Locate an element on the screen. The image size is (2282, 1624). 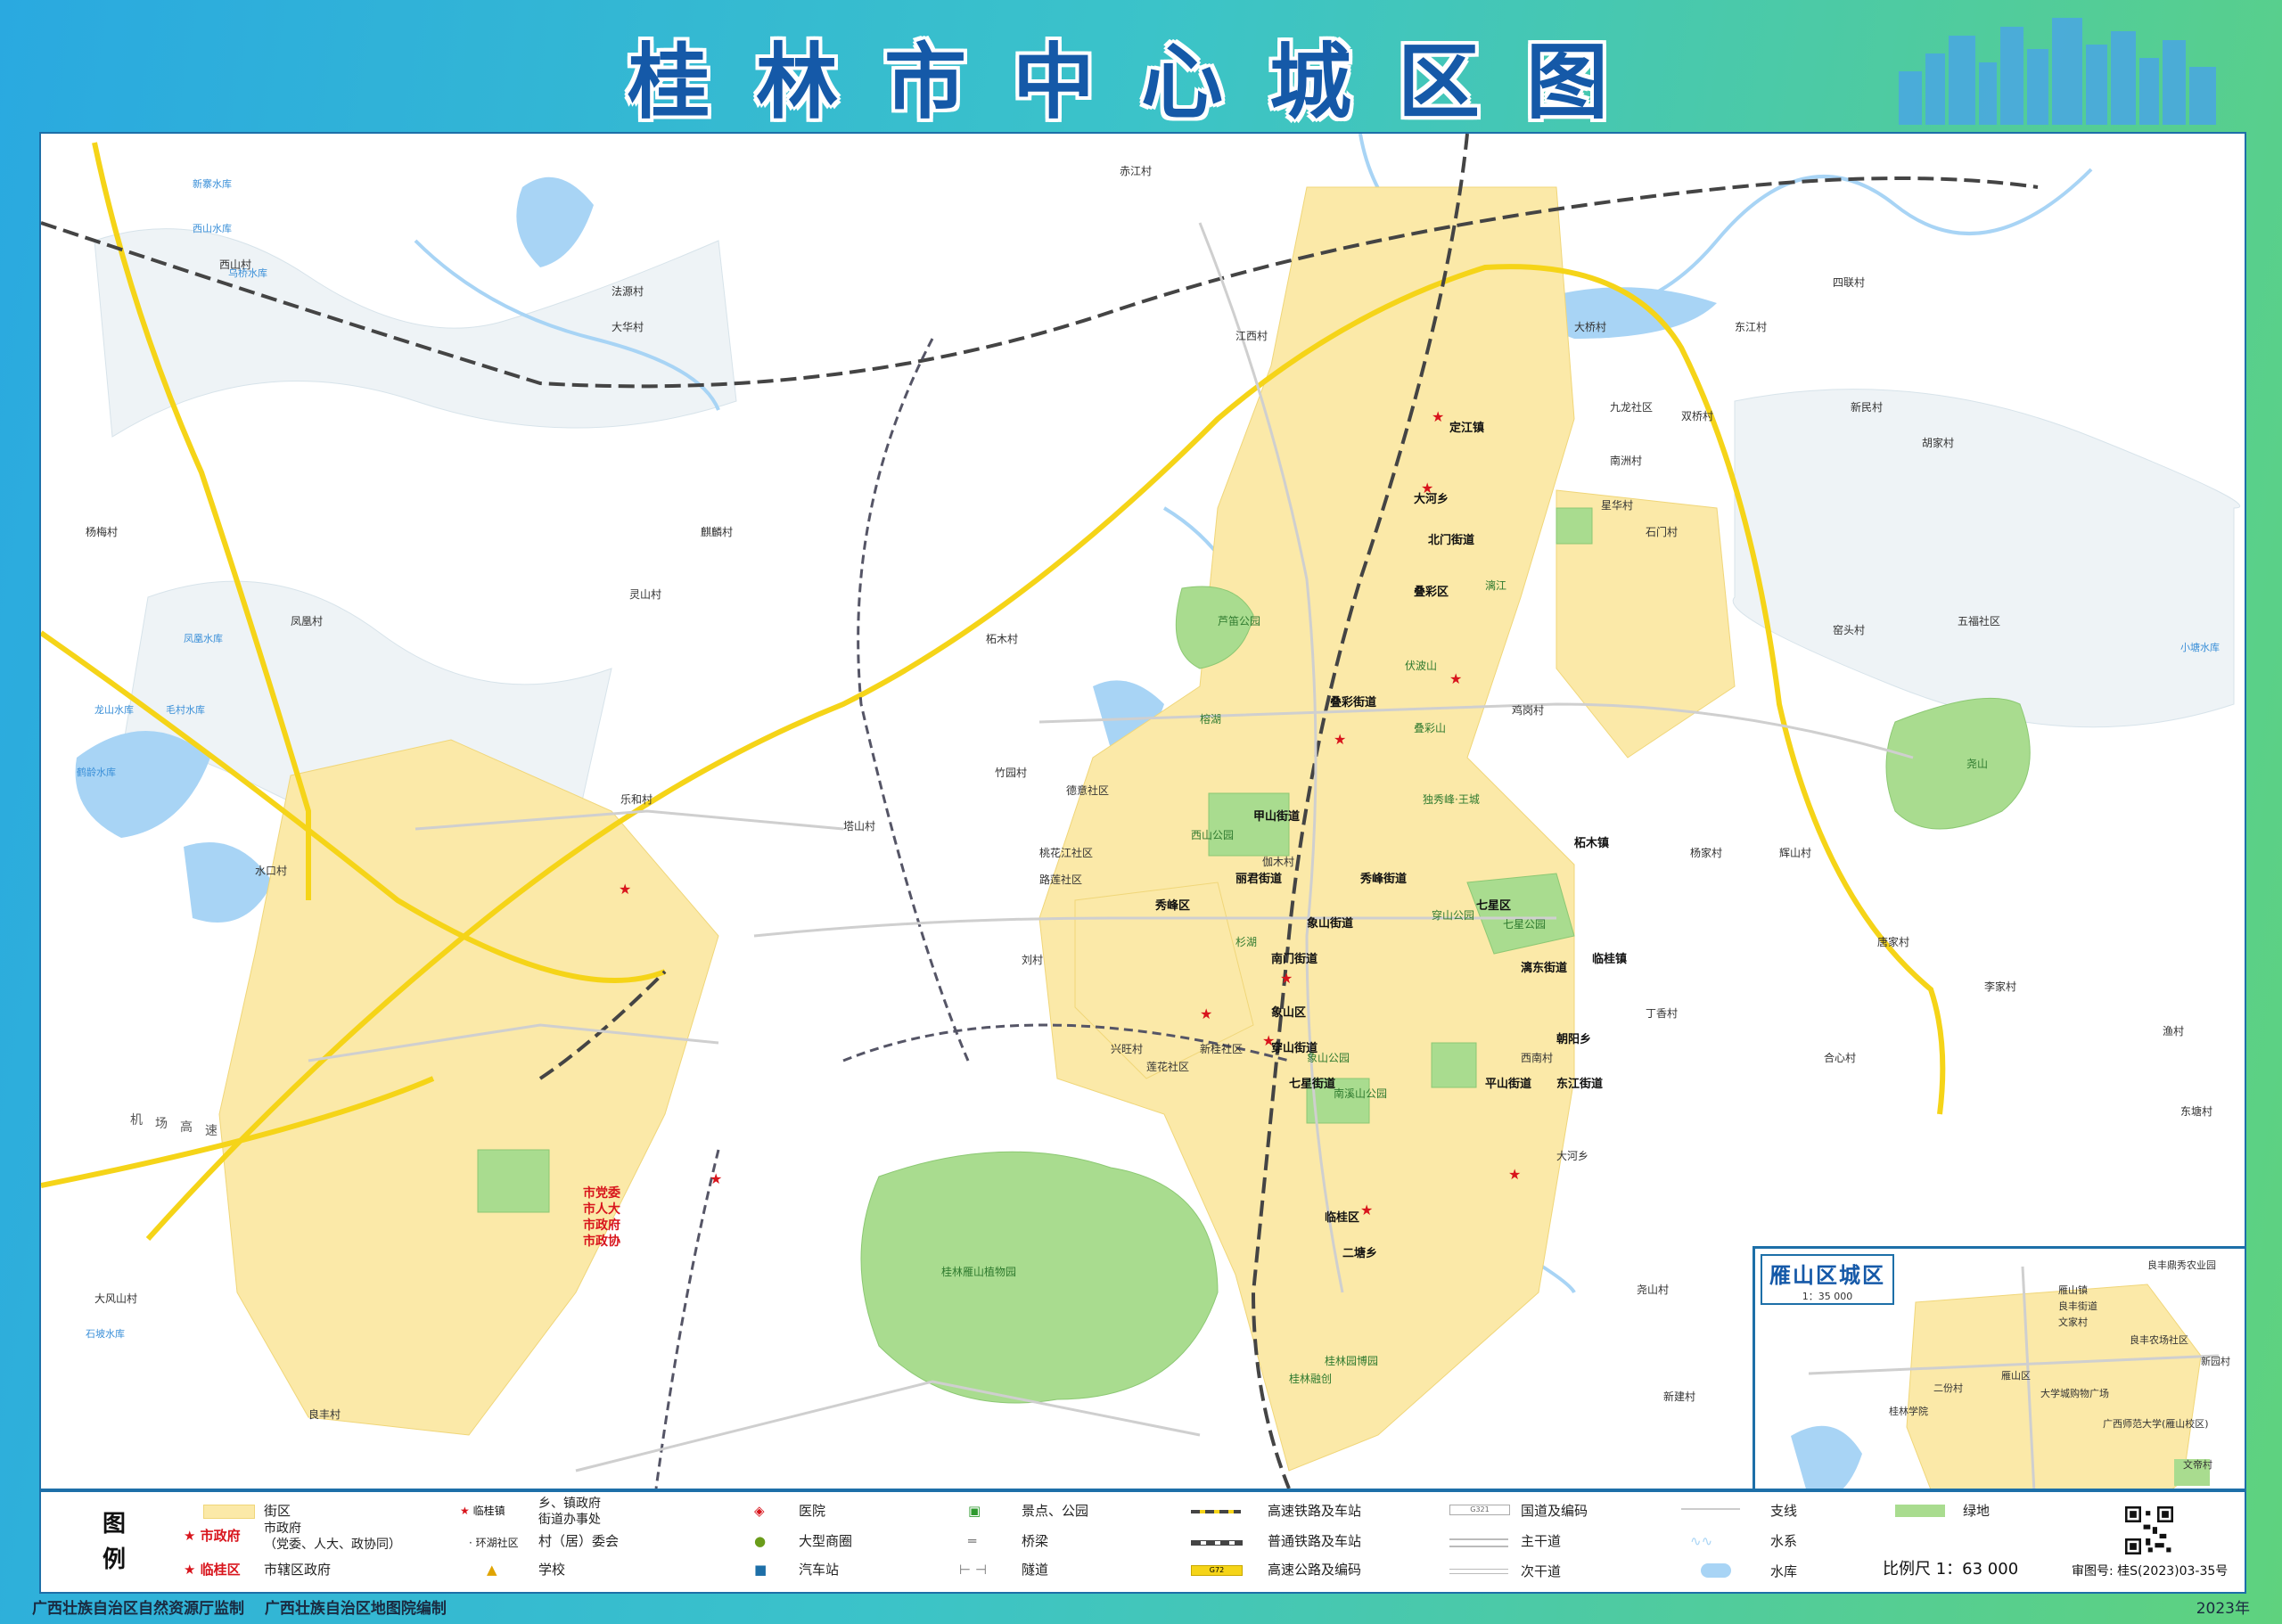
inset-label: 文帝村 is located at coordinates (2197, 1465).